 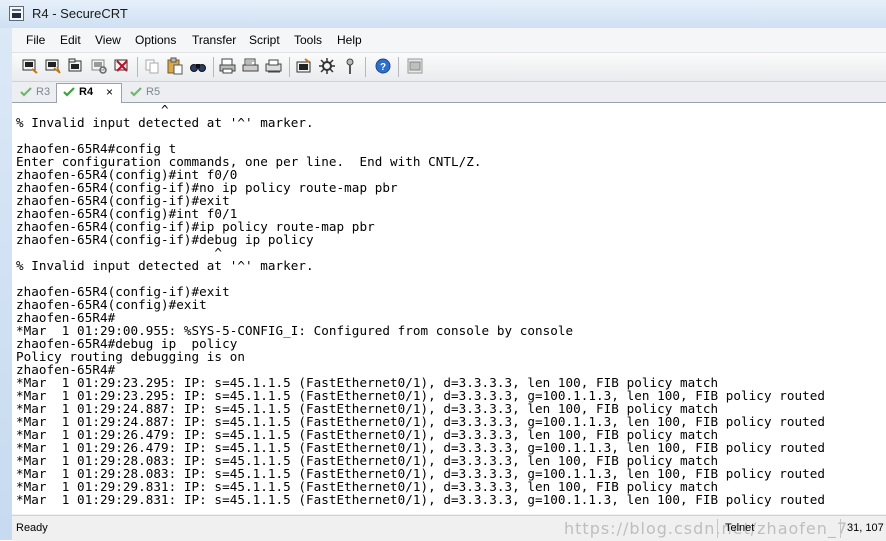 What do you see at coordinates (740, 528) in the screenshot?
I see `status-protocol: Telnet` at bounding box center [740, 528].